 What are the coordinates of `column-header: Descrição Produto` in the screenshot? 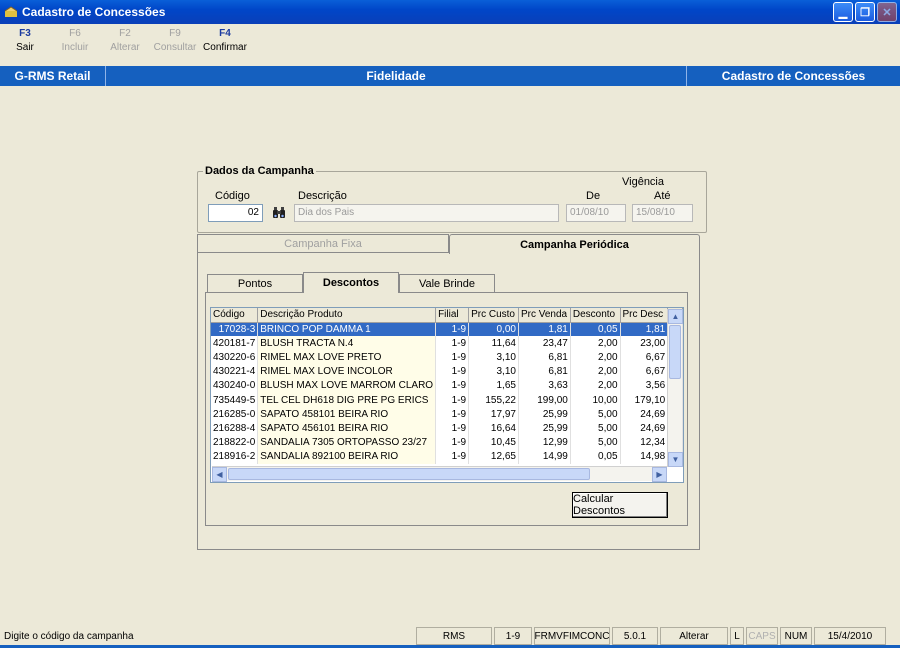 It's located at (347, 315).